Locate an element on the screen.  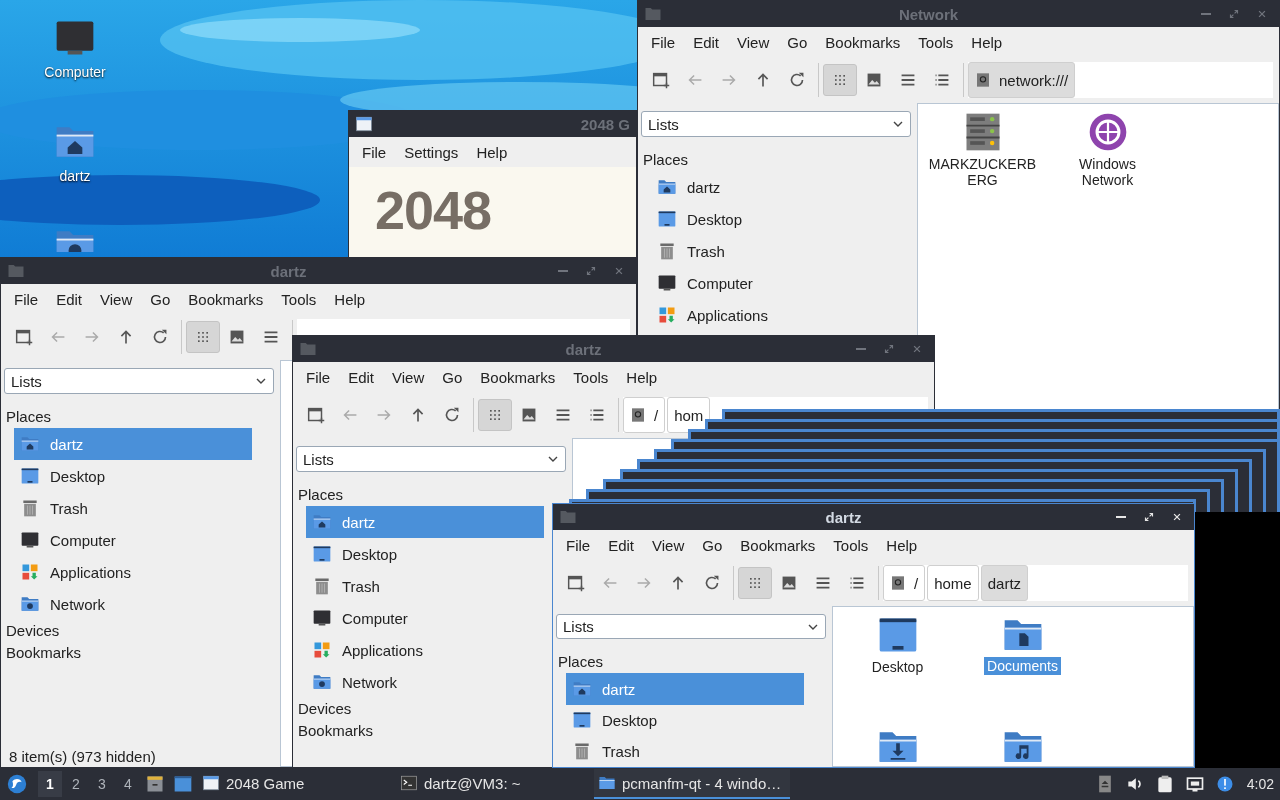
workspace-button: 4 is located at coordinates (128, 784).